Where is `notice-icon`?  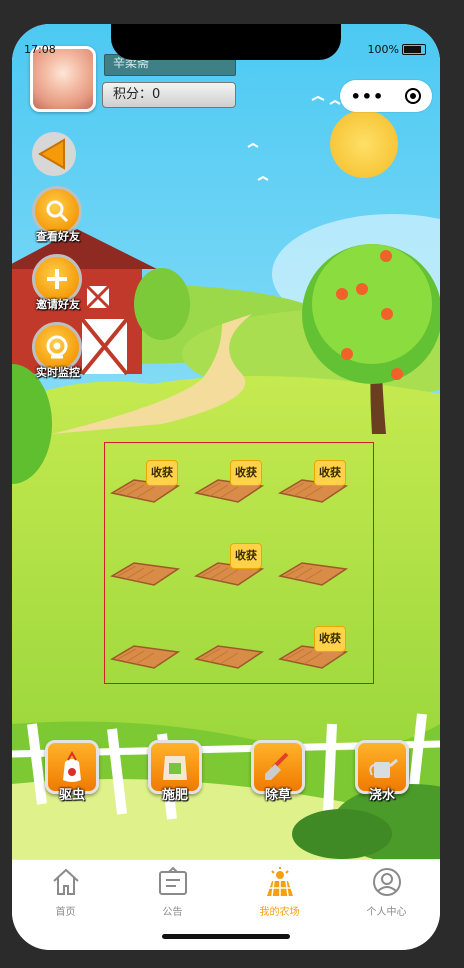 notice-icon is located at coordinates (172, 880).